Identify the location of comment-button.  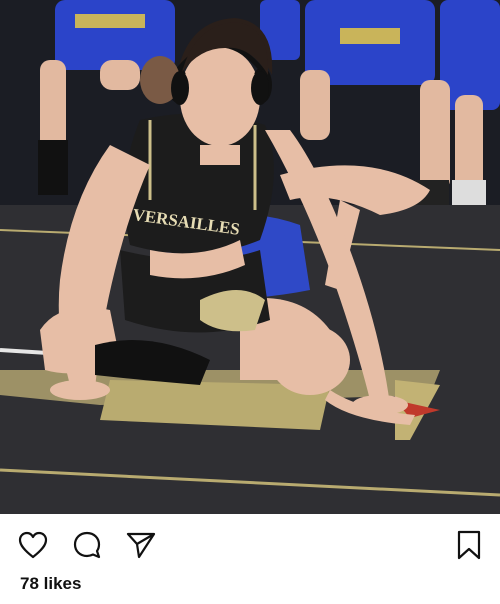
(87, 545).